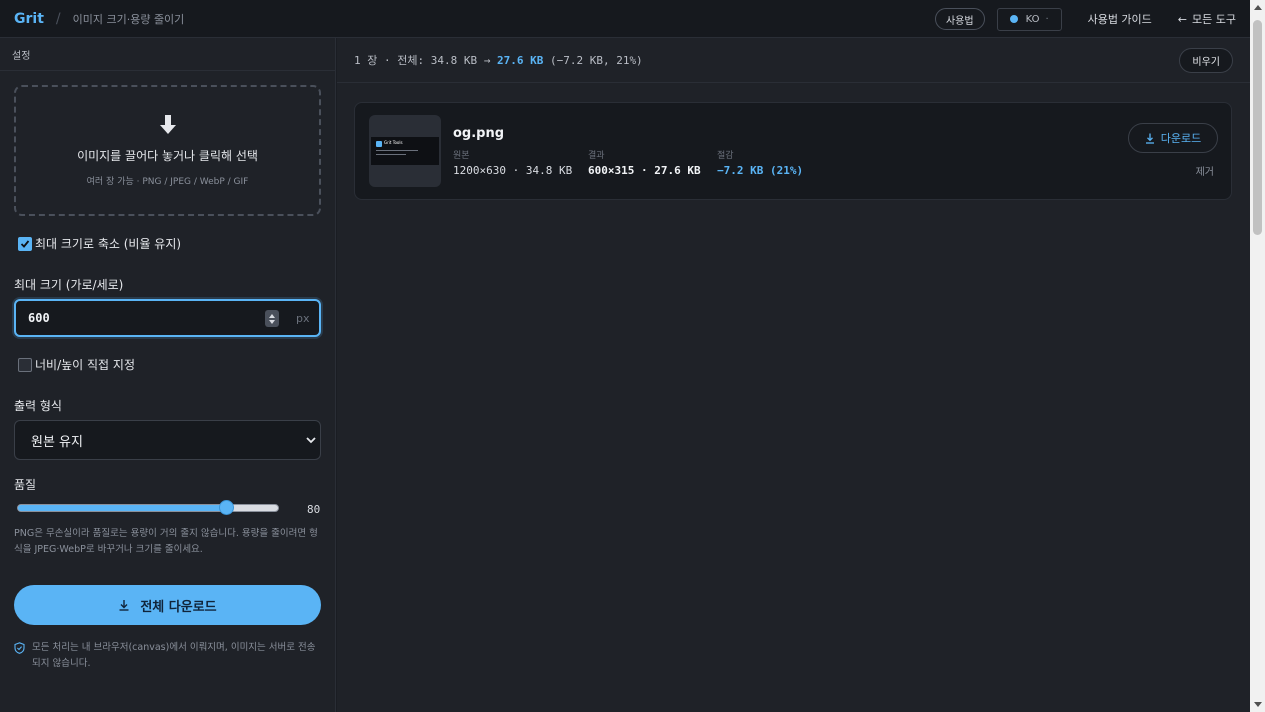 The image size is (1265, 712). I want to click on download-button: 다운로드, so click(1173, 138).